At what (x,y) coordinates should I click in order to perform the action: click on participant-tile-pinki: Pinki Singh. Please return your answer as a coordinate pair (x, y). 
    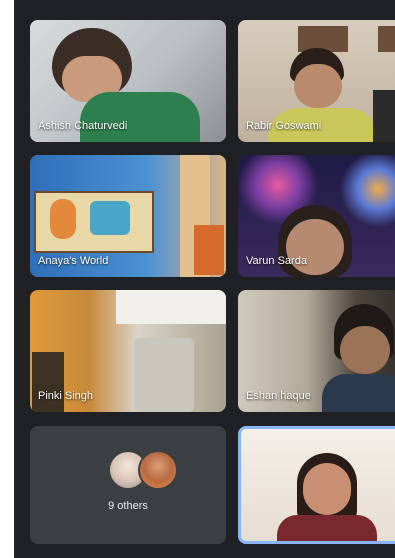
    Looking at the image, I should click on (128, 351).